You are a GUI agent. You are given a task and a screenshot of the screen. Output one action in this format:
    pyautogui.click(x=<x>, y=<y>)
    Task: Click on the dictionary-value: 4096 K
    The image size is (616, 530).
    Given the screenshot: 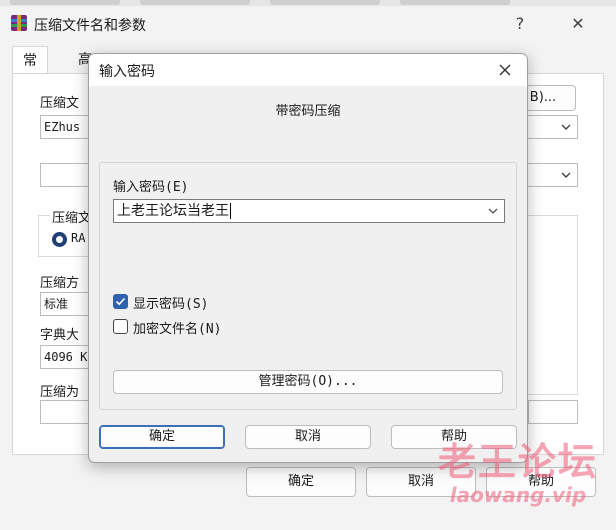 What is the action you would take?
    pyautogui.click(x=66, y=357)
    